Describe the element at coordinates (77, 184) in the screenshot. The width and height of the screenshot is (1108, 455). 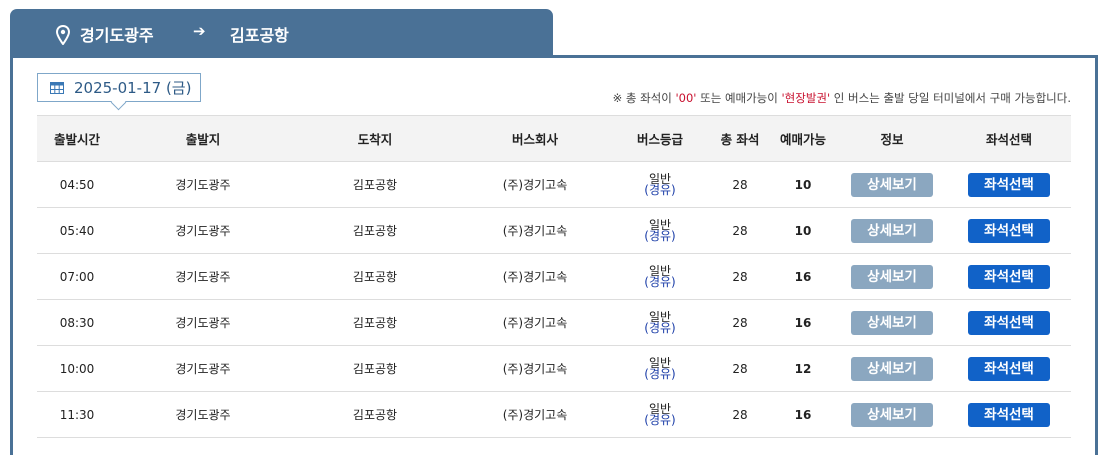
I see `departure-time: 04:50` at that location.